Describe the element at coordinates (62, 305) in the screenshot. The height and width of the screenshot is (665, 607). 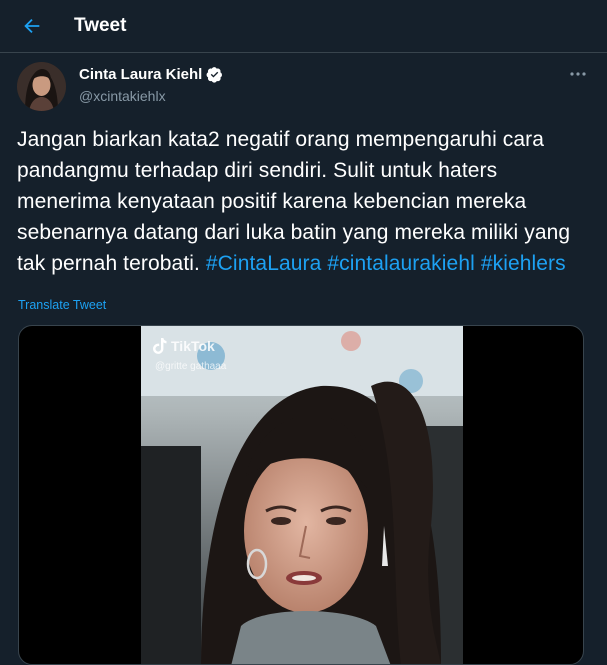
I see `translate-tweet-link: Translate Tweet` at that location.